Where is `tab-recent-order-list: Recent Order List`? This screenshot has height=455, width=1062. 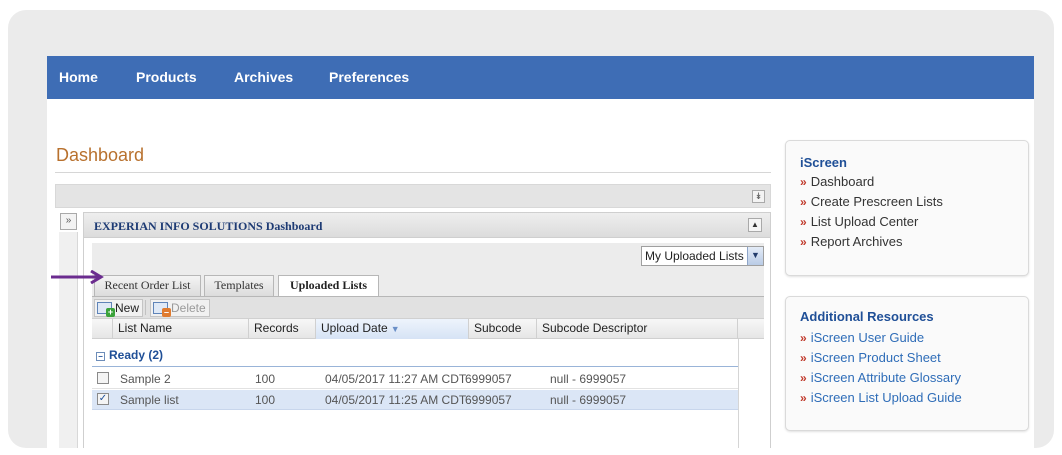
tab-recent-order-list: Recent Order List is located at coordinates (147, 285).